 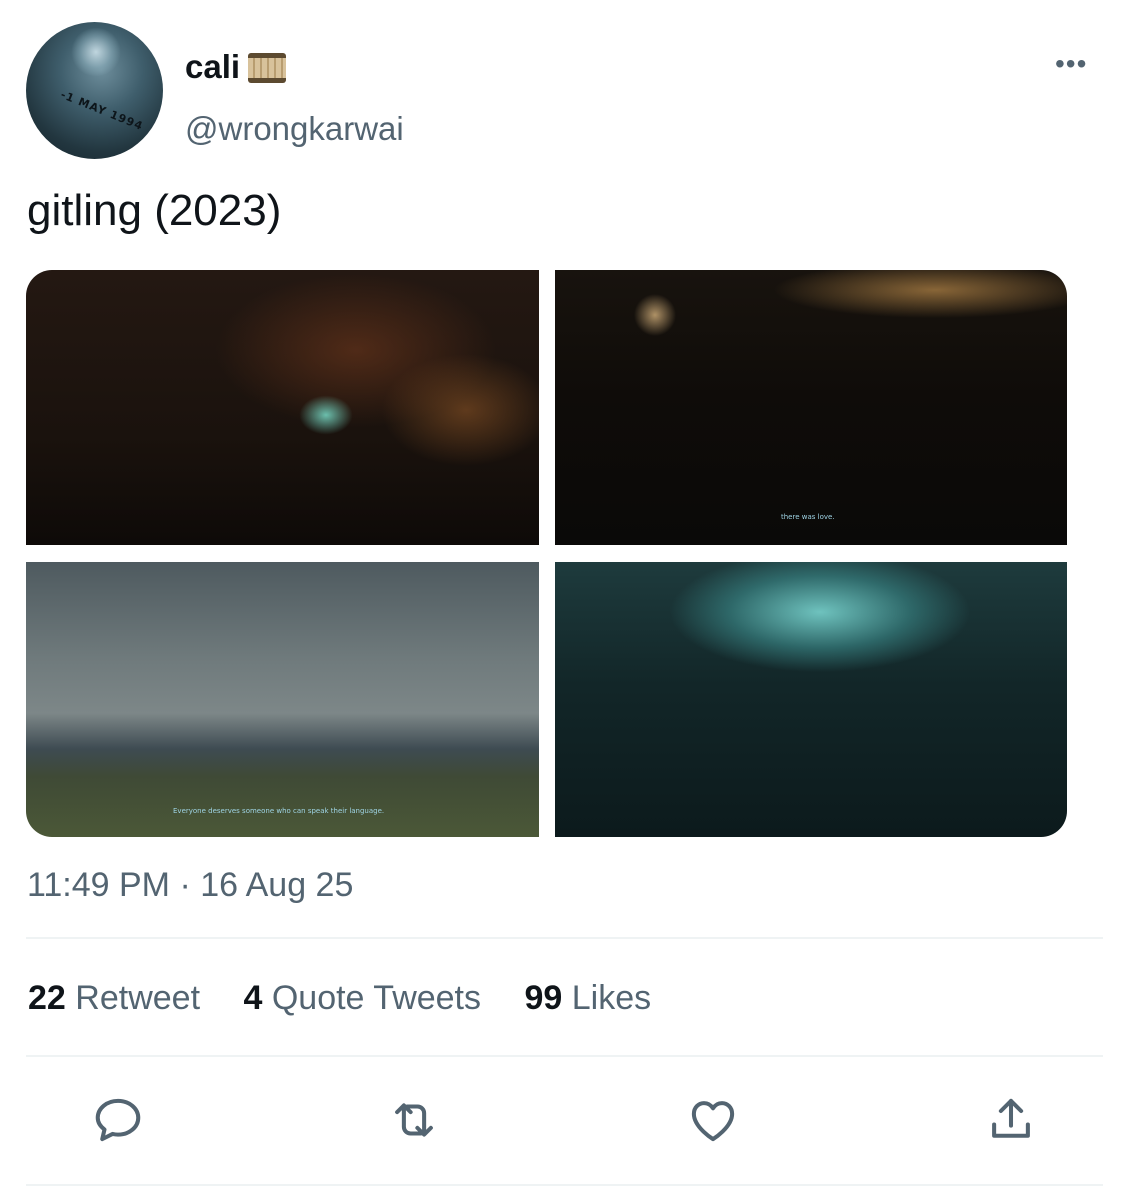 I want to click on more-icon: •••, so click(x=1071, y=64).